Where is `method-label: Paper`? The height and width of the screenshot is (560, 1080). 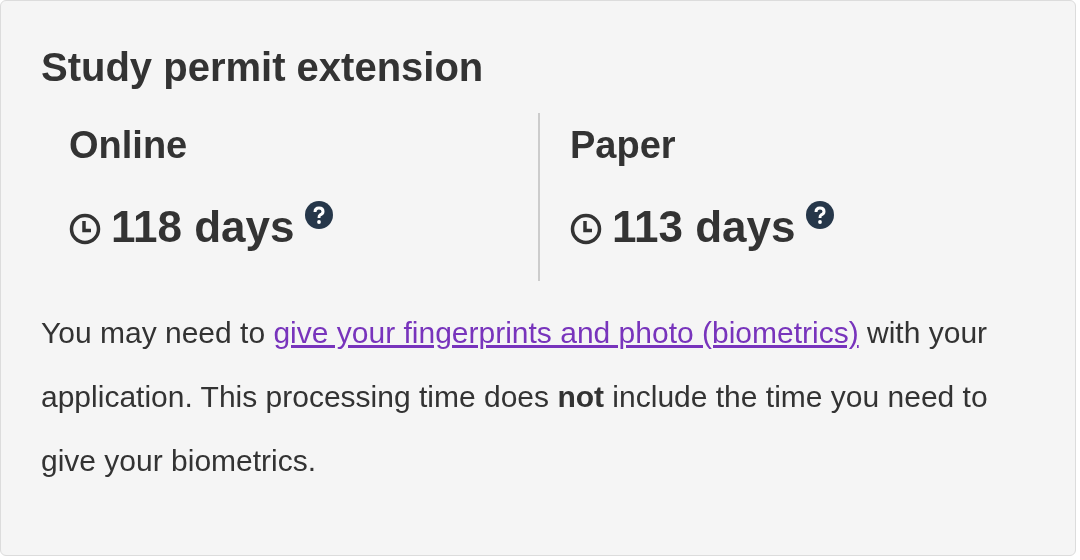 method-label: Paper is located at coordinates (623, 145).